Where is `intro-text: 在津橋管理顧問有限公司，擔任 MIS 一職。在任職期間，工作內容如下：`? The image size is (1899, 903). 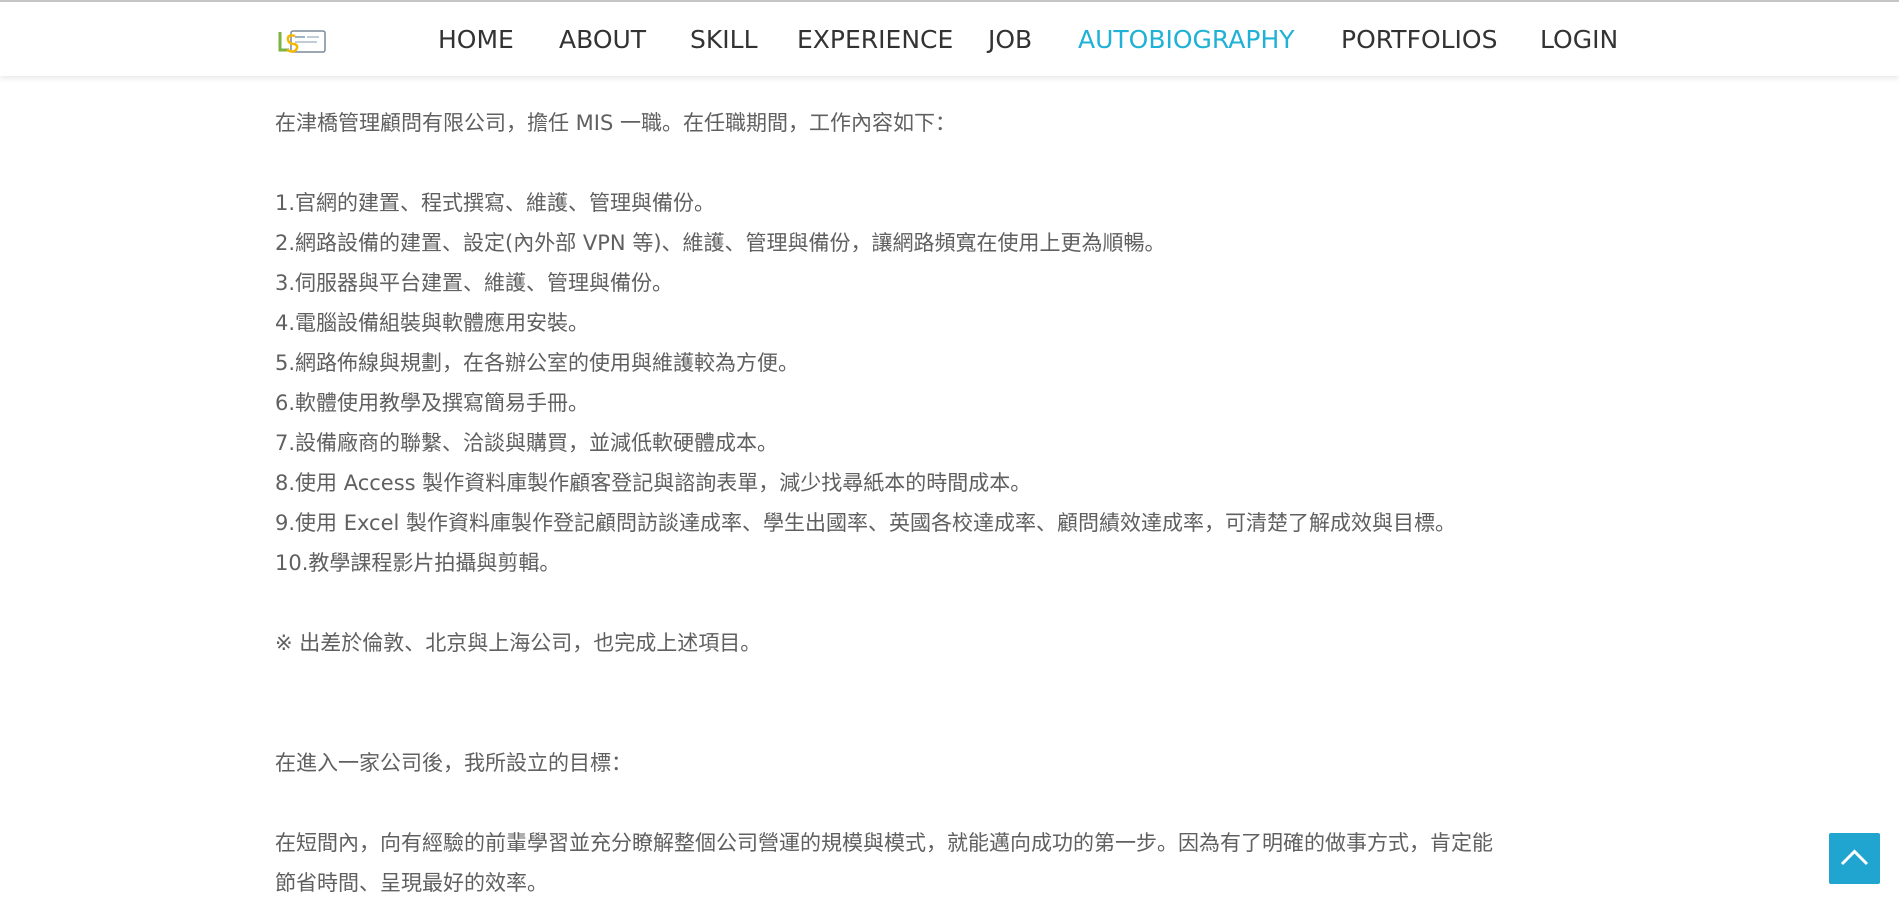 intro-text: 在津橋管理顧問有限公司，擔任 MIS 一職。在任職期間，工作內容如下： is located at coordinates (615, 123).